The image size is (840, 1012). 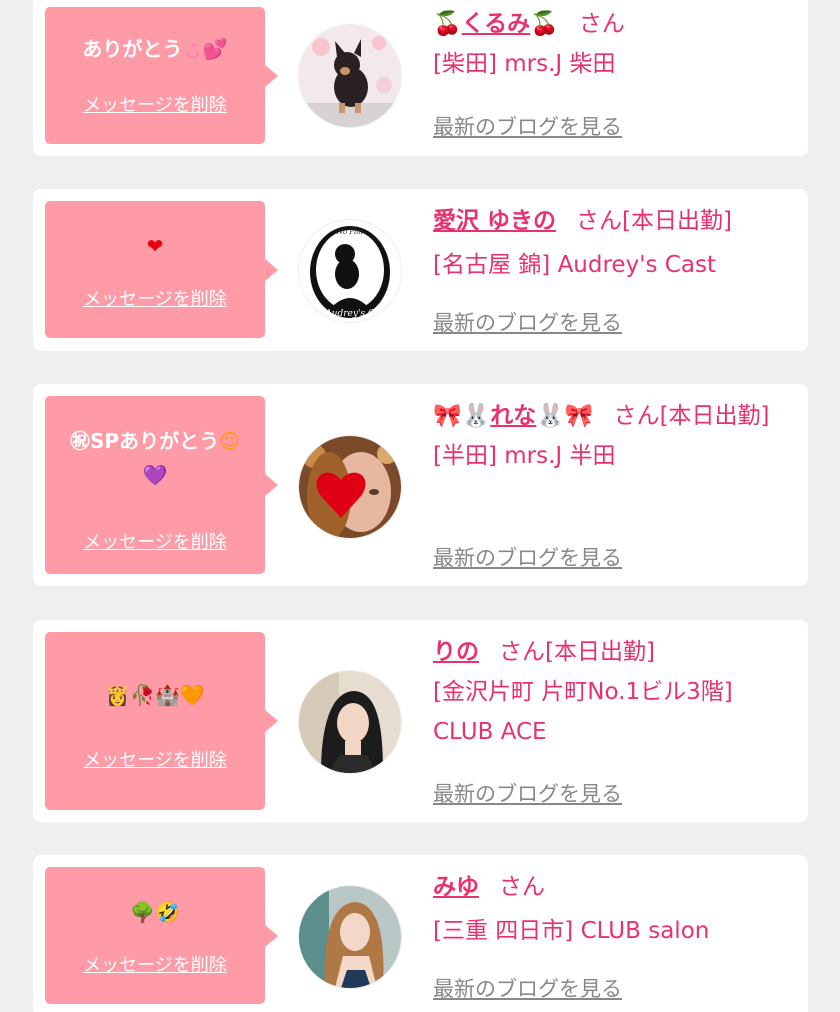 I want to click on castle-icon: 🏰, so click(x=167, y=695).